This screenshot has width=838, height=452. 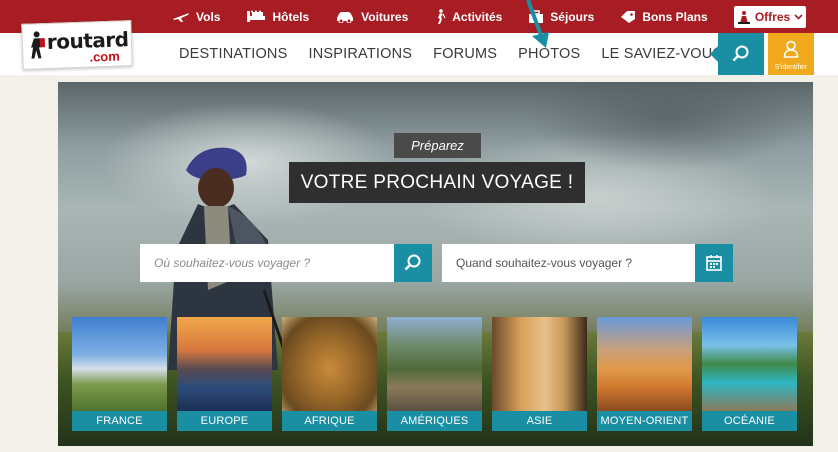 What do you see at coordinates (628, 17) in the screenshot?
I see `tag-icon` at bounding box center [628, 17].